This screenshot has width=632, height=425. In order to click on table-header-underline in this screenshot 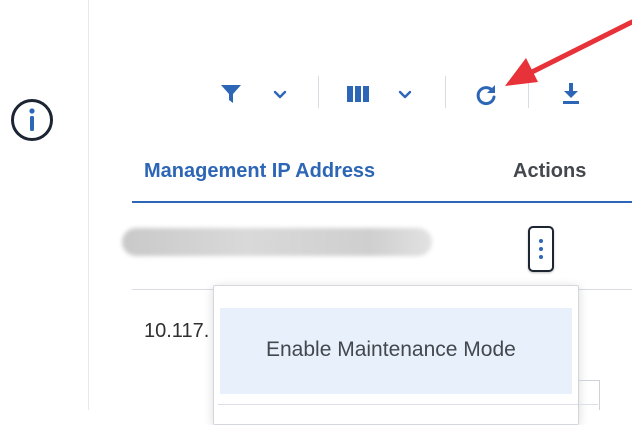, I will do `click(382, 202)`.